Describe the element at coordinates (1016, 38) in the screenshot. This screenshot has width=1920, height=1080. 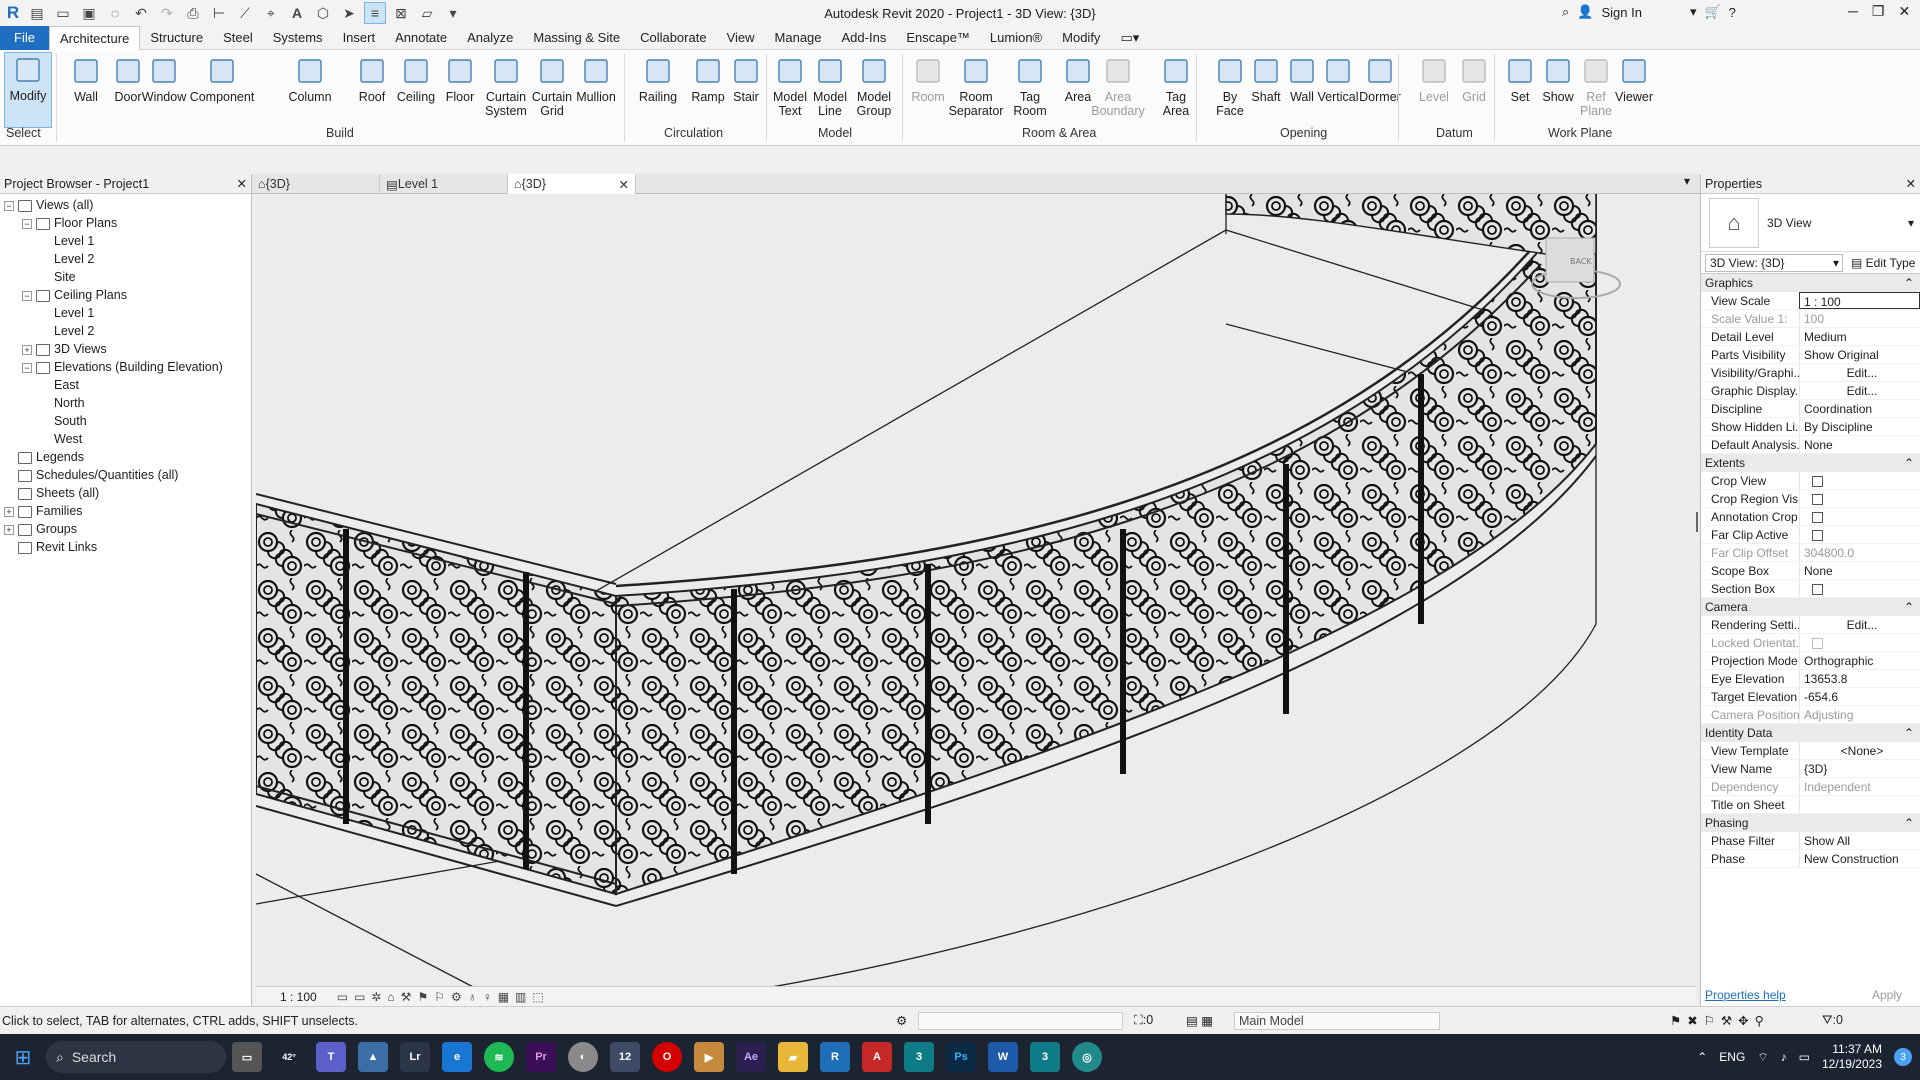
I see `tab-lumion: Lumion®` at that location.